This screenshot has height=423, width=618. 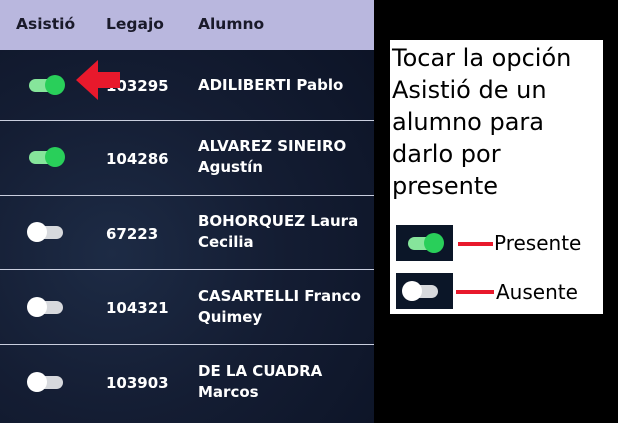 What do you see at coordinates (98, 80) in the screenshot?
I see `red-arrow-icon` at bounding box center [98, 80].